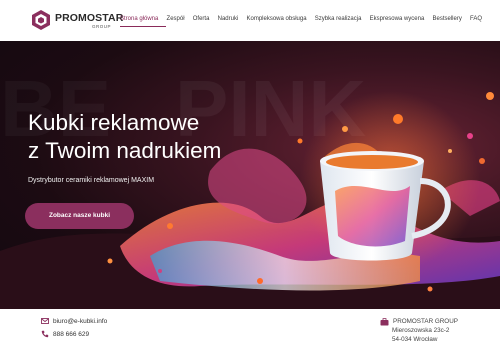  What do you see at coordinates (89, 18) in the screenshot?
I see `brand-name: PROMOSTAR` at bounding box center [89, 18].